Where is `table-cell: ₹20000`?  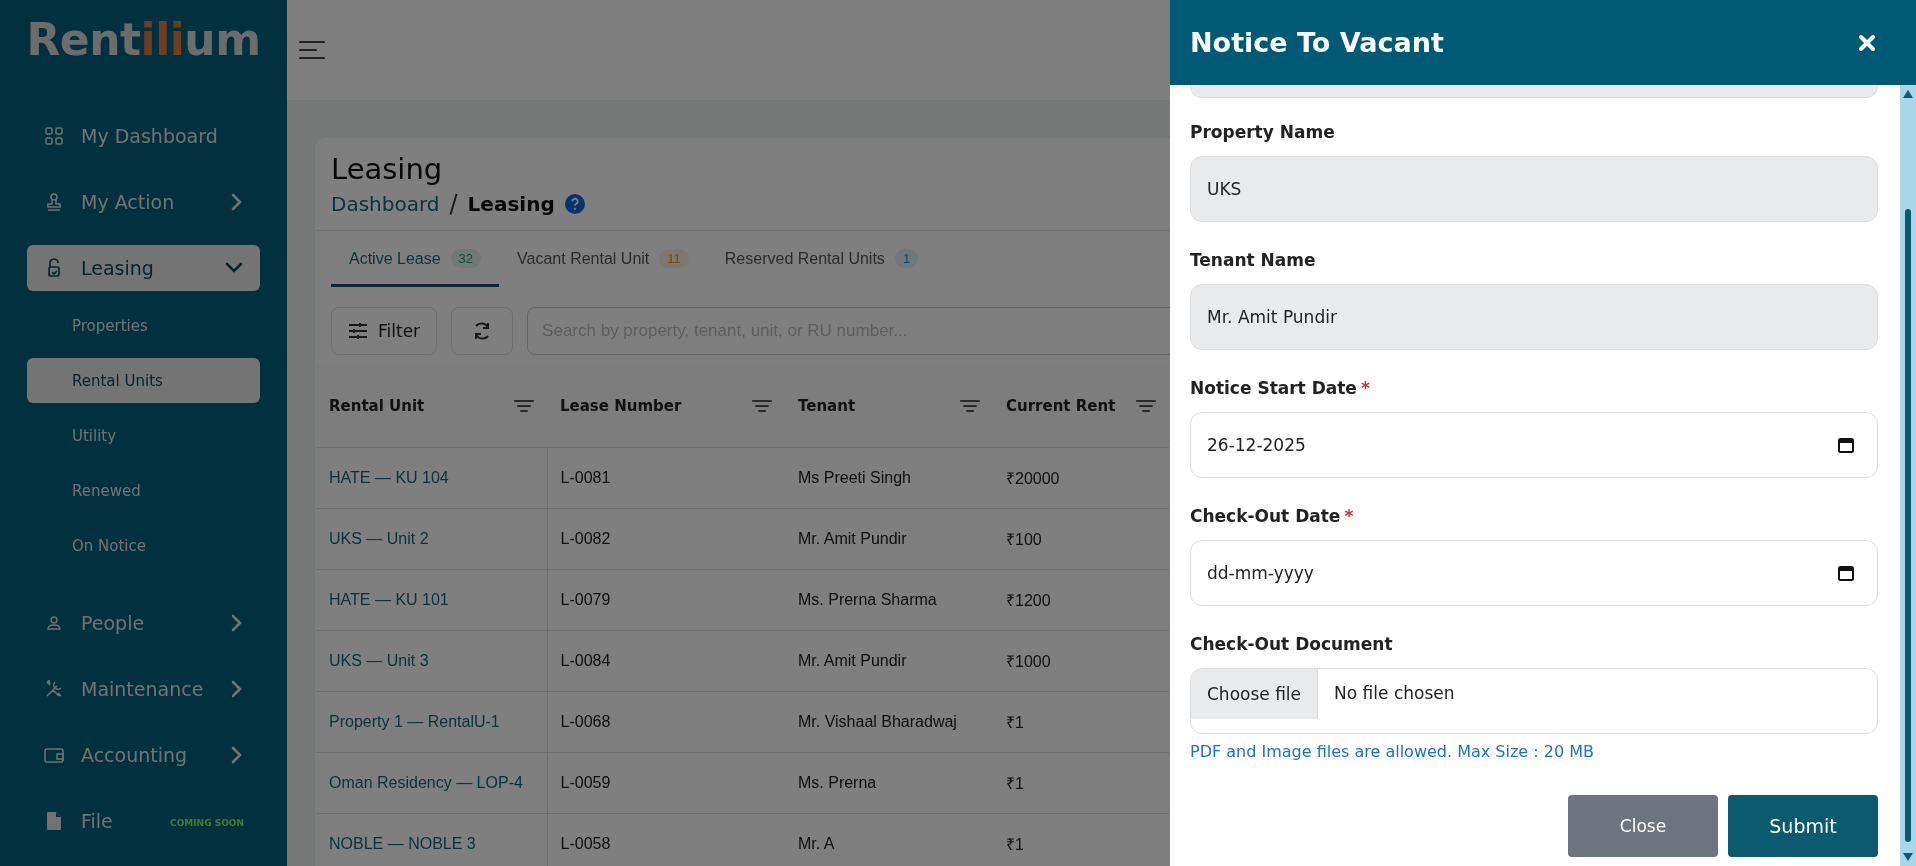
table-cell: ₹20000 is located at coordinates (1081, 478).